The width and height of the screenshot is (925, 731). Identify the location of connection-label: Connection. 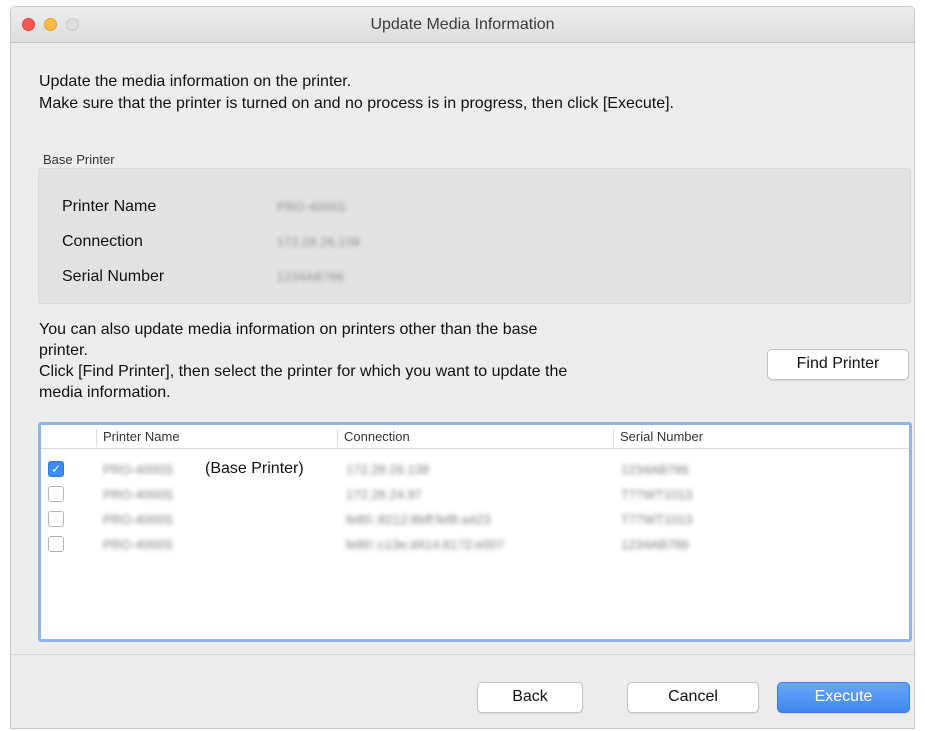
(102, 241).